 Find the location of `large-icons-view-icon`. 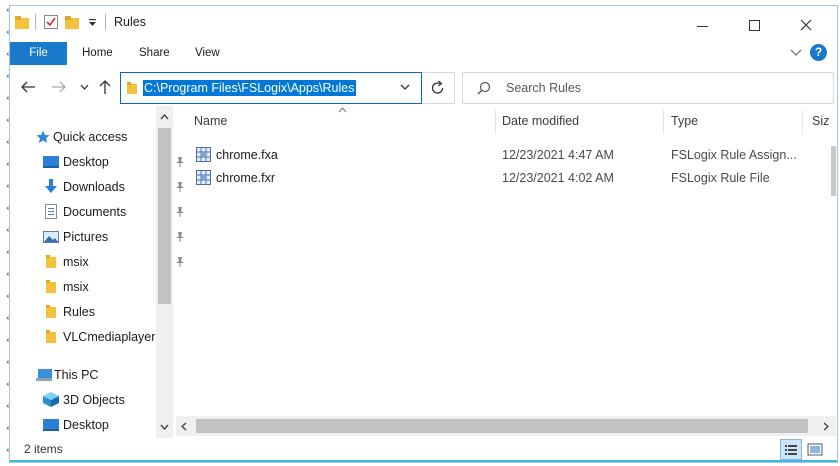

large-icons-view-icon is located at coordinates (815, 449).